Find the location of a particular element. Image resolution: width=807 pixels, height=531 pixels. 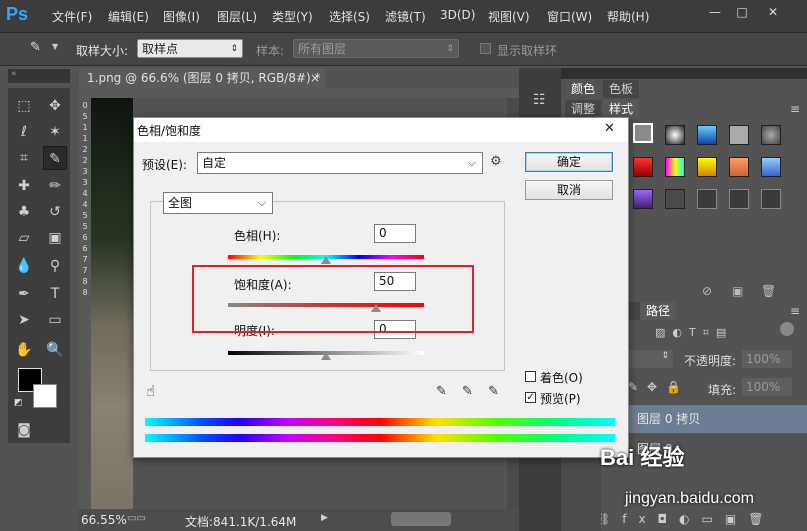

blur-tool-icon: 💧 is located at coordinates (24, 266).